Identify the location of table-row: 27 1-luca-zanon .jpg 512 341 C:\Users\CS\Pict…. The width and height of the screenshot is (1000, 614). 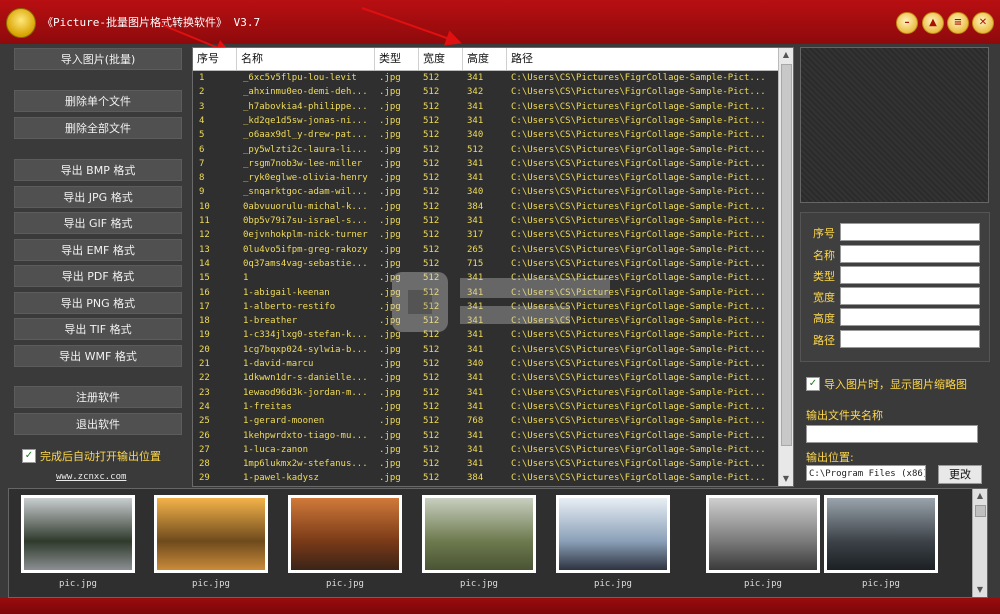
(486, 450).